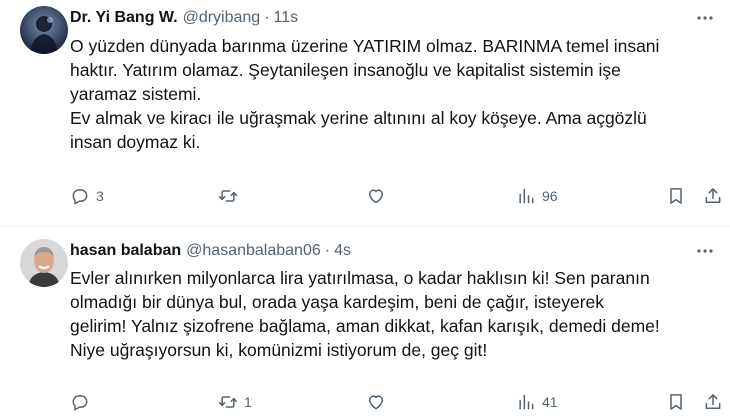 The width and height of the screenshot is (730, 420). What do you see at coordinates (396, 196) in the screenshot?
I see `tweet-actions: 3 96` at bounding box center [396, 196].